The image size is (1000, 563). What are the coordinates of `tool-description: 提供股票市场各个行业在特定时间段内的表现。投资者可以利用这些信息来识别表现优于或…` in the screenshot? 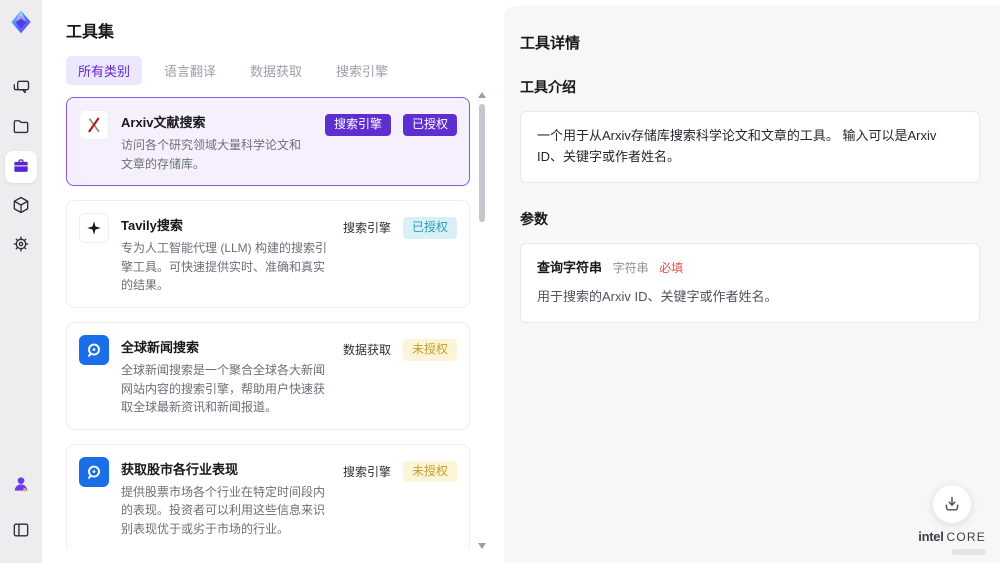 It's located at (223, 510).